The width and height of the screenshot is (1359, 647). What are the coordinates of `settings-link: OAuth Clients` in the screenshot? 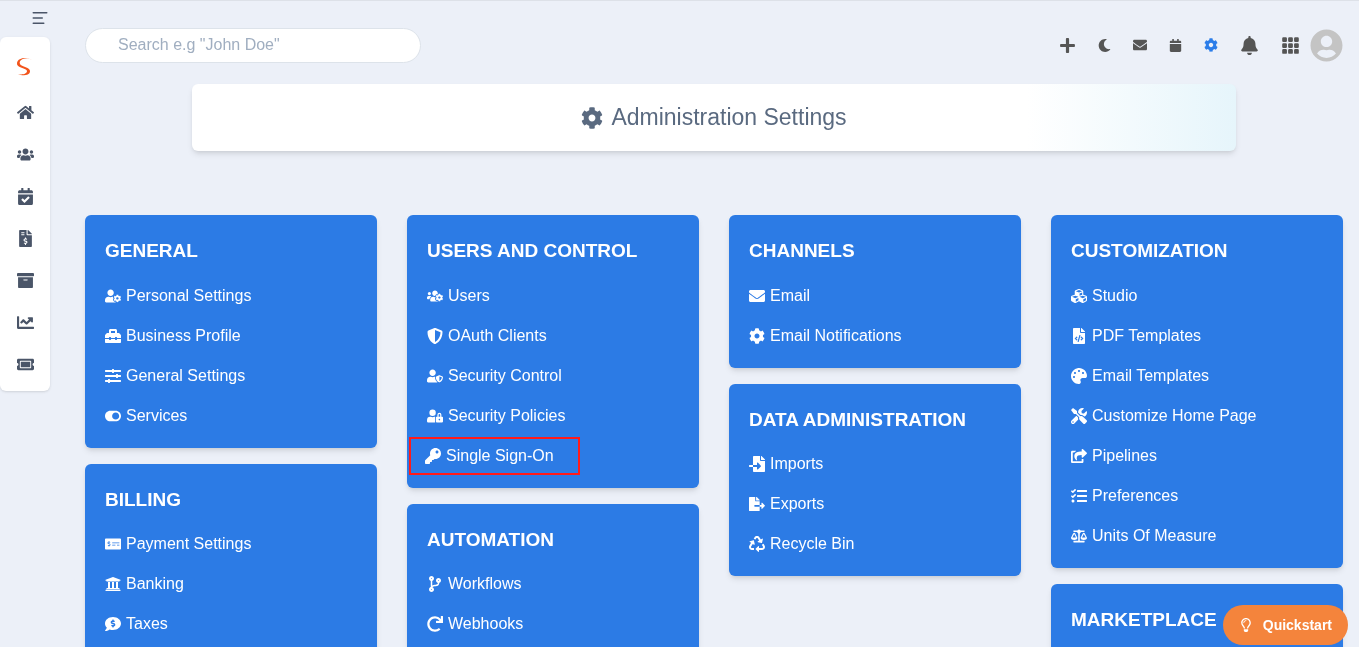 It's located at (487, 335).